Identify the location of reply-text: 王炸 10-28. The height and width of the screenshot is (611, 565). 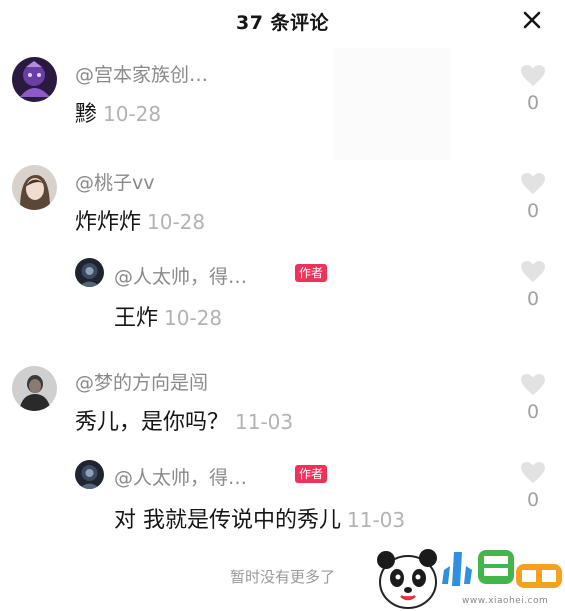
(168, 316).